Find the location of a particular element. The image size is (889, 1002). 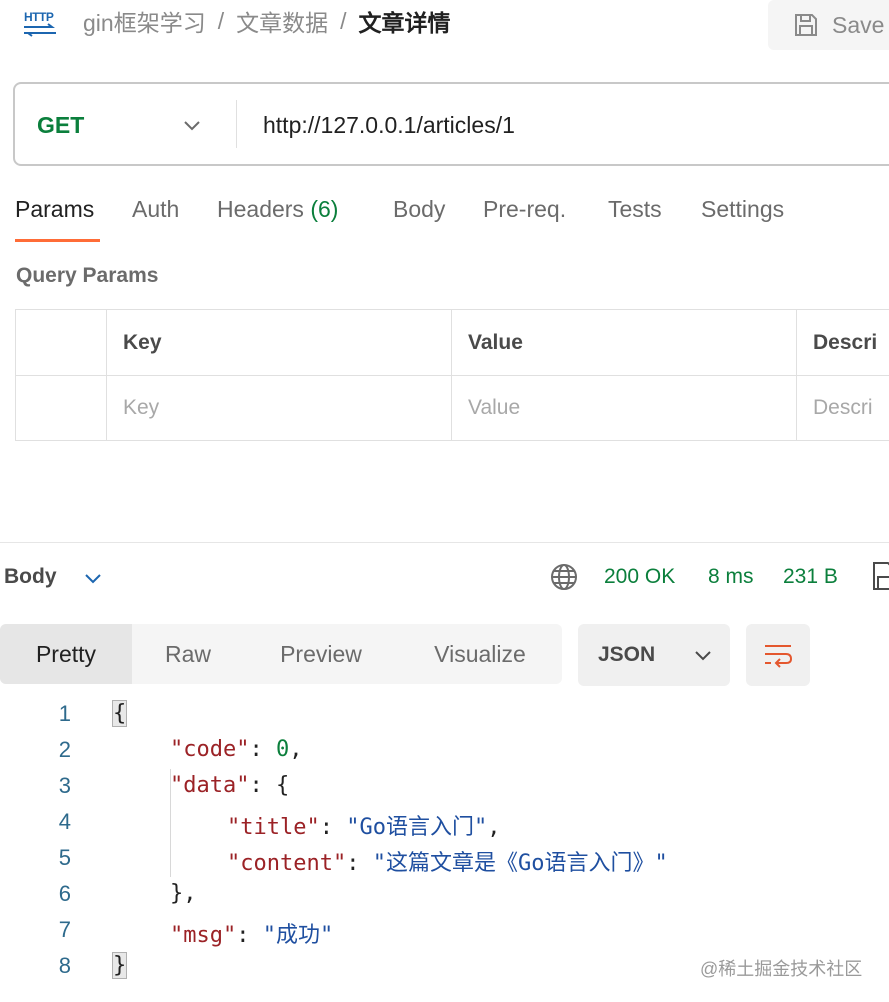

tab-headers-label: Headers is located at coordinates (260, 209).